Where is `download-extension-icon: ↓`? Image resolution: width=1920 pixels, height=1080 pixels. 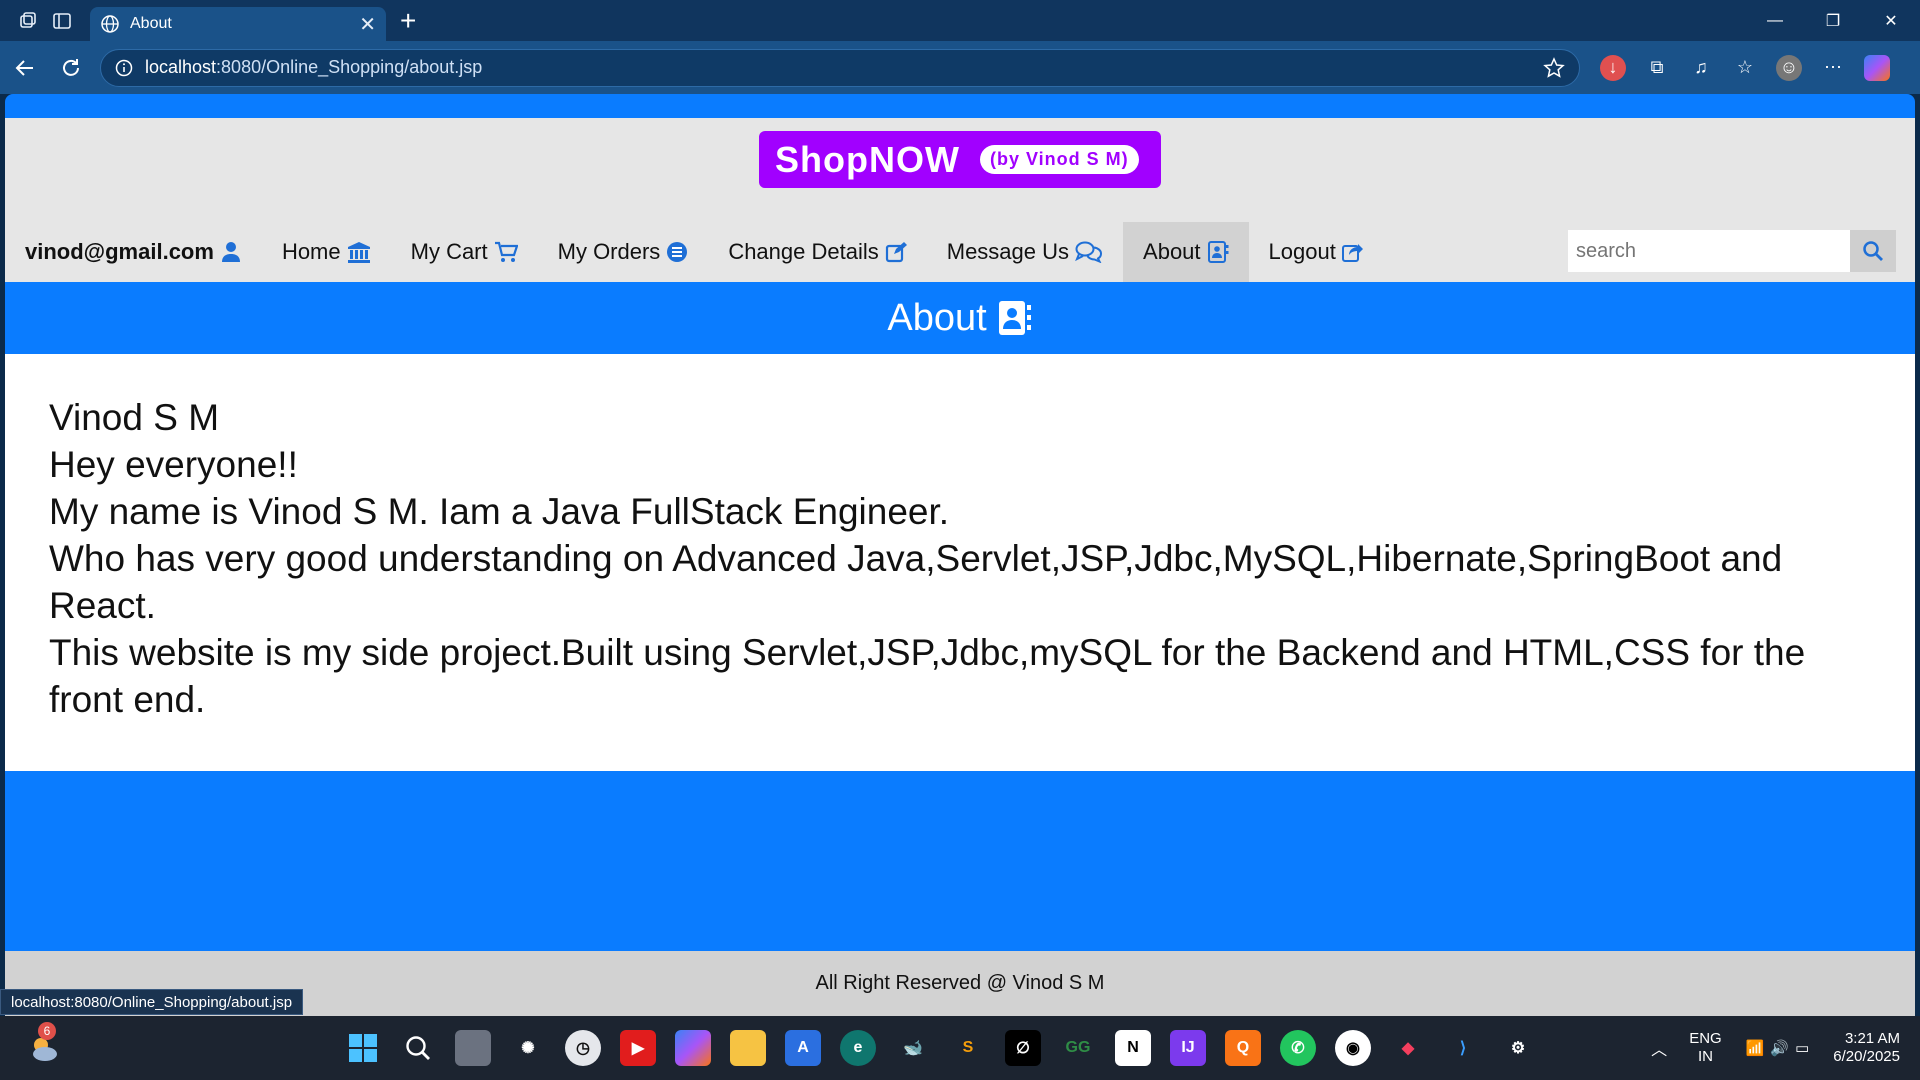
download-extension-icon: ↓ is located at coordinates (1613, 67).